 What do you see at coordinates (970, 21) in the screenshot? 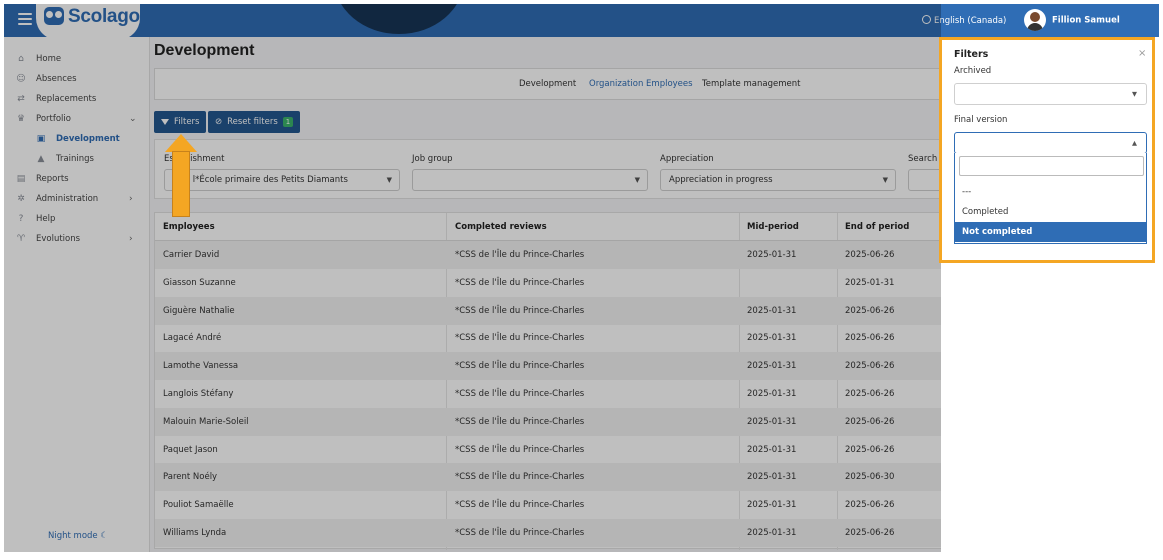
I see `language-label: English (Canada)` at bounding box center [970, 21].